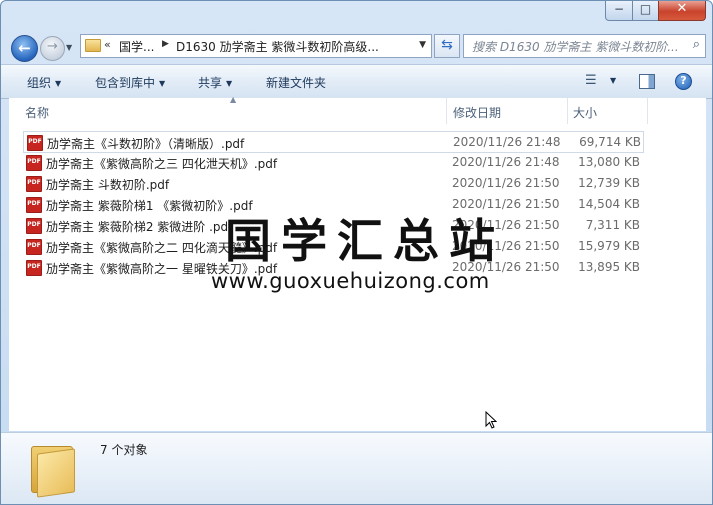 This screenshot has width=713, height=505. I want to click on forward-arrow-icon: →, so click(52, 46).